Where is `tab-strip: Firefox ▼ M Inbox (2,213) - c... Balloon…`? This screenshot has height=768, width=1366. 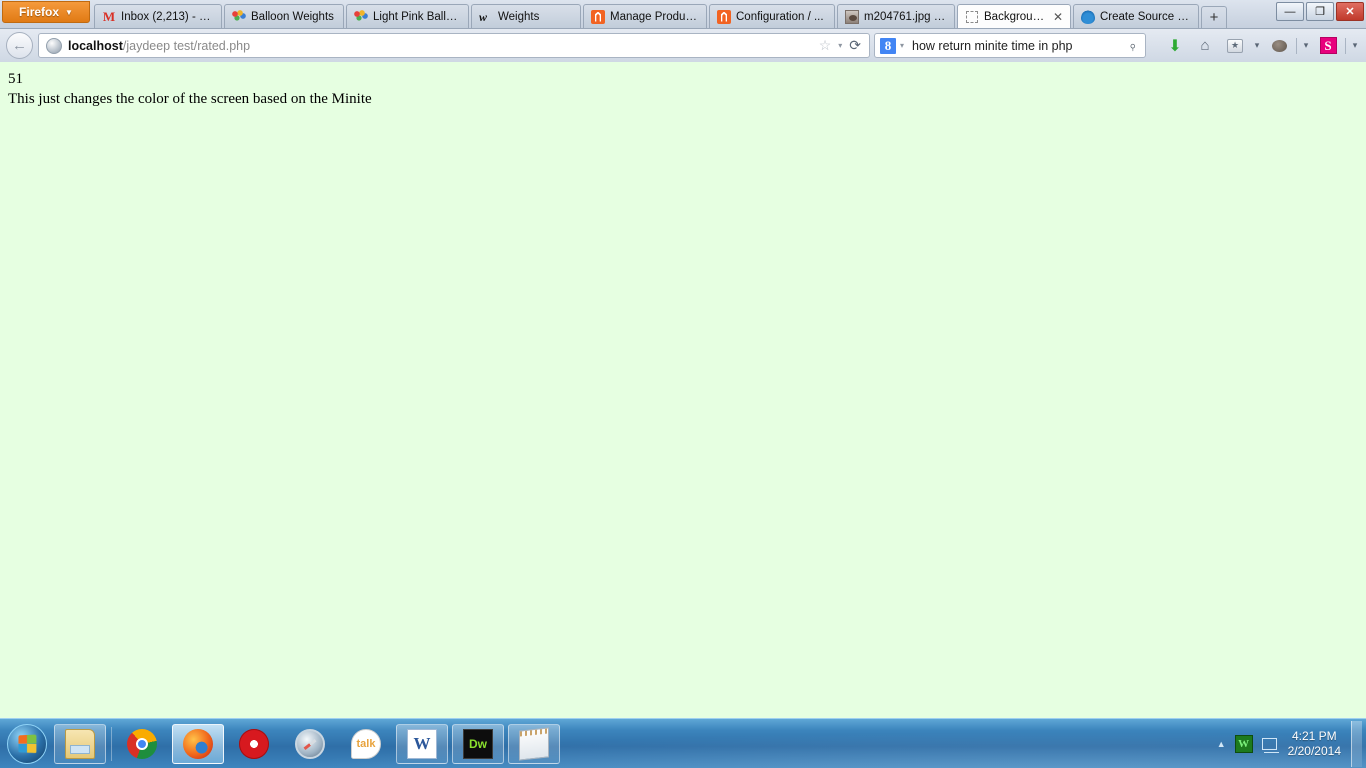
tab-strip: Firefox ▼ M Inbox (2,213) - c... Balloon… is located at coordinates (683, 14).